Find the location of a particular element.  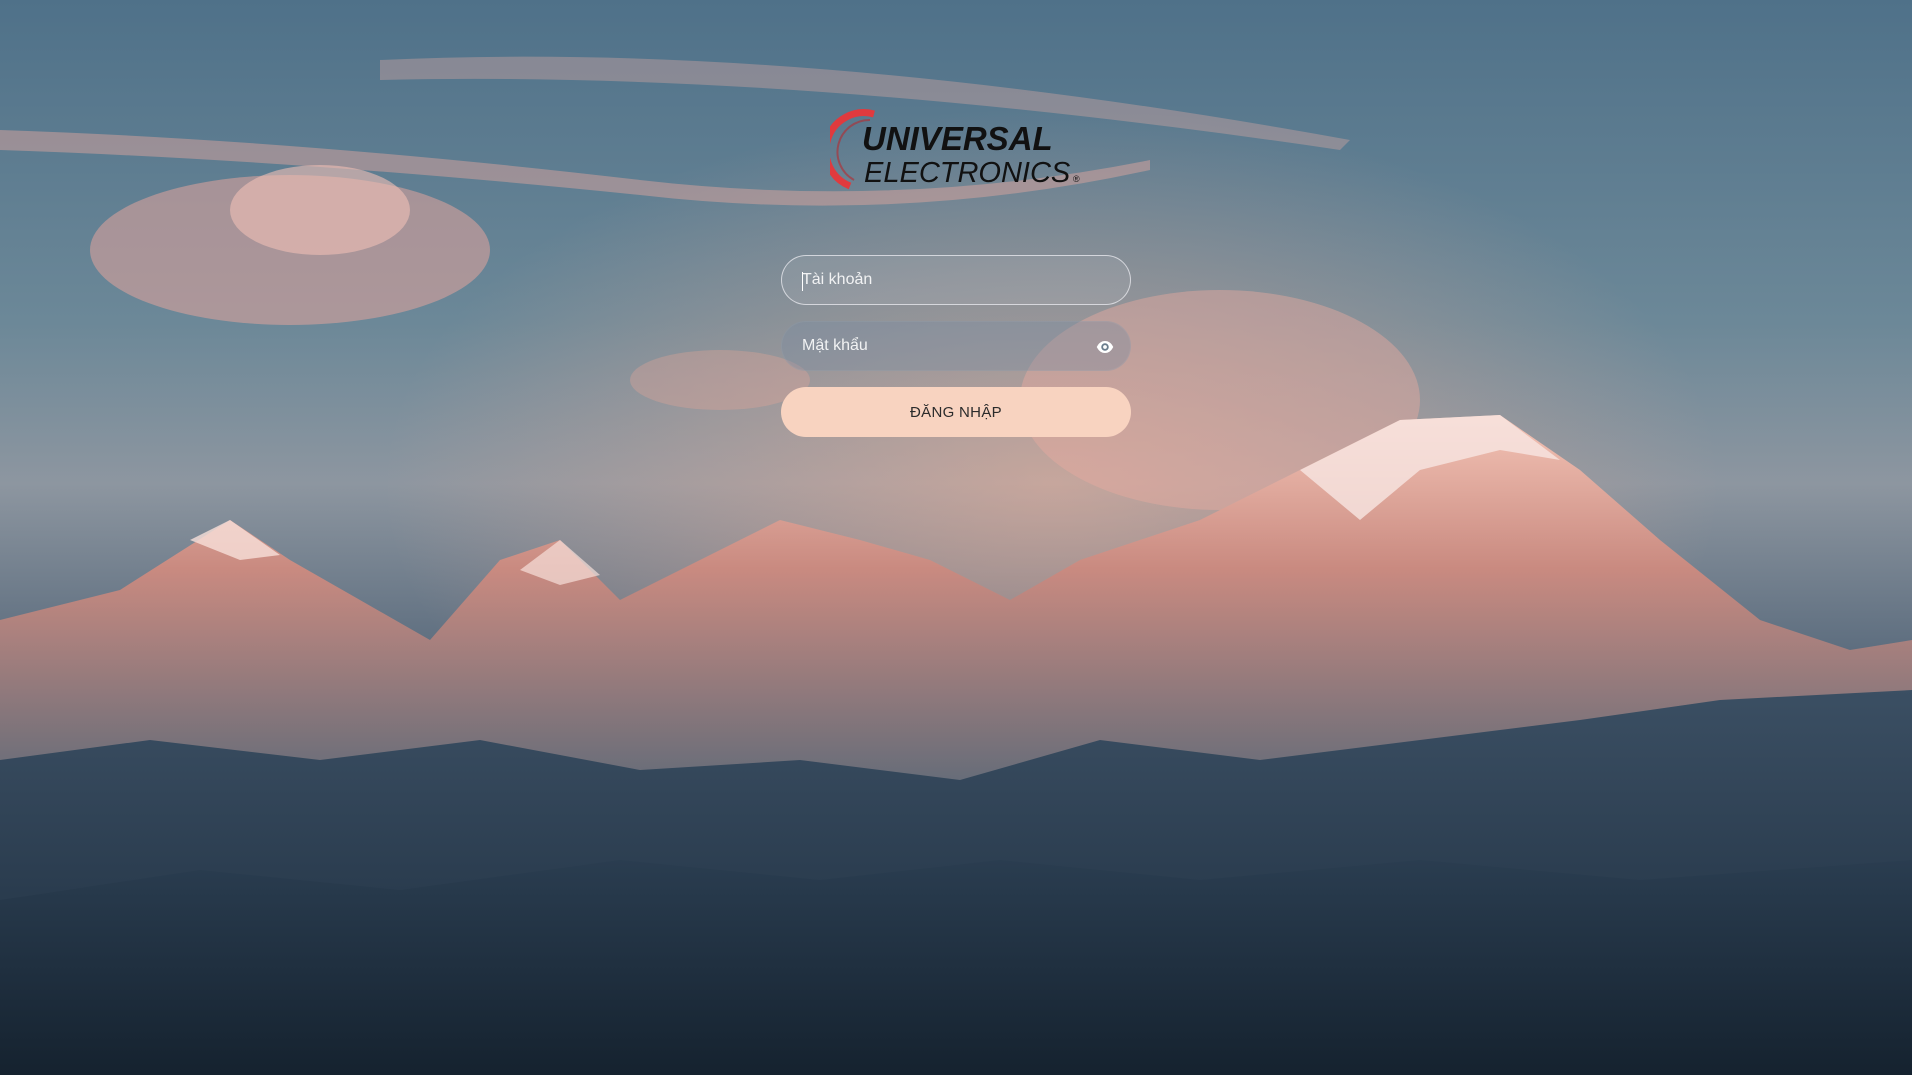

universal-electronics-logo: UNIVERSAL ELECTRONICS ® is located at coordinates (955, 149).